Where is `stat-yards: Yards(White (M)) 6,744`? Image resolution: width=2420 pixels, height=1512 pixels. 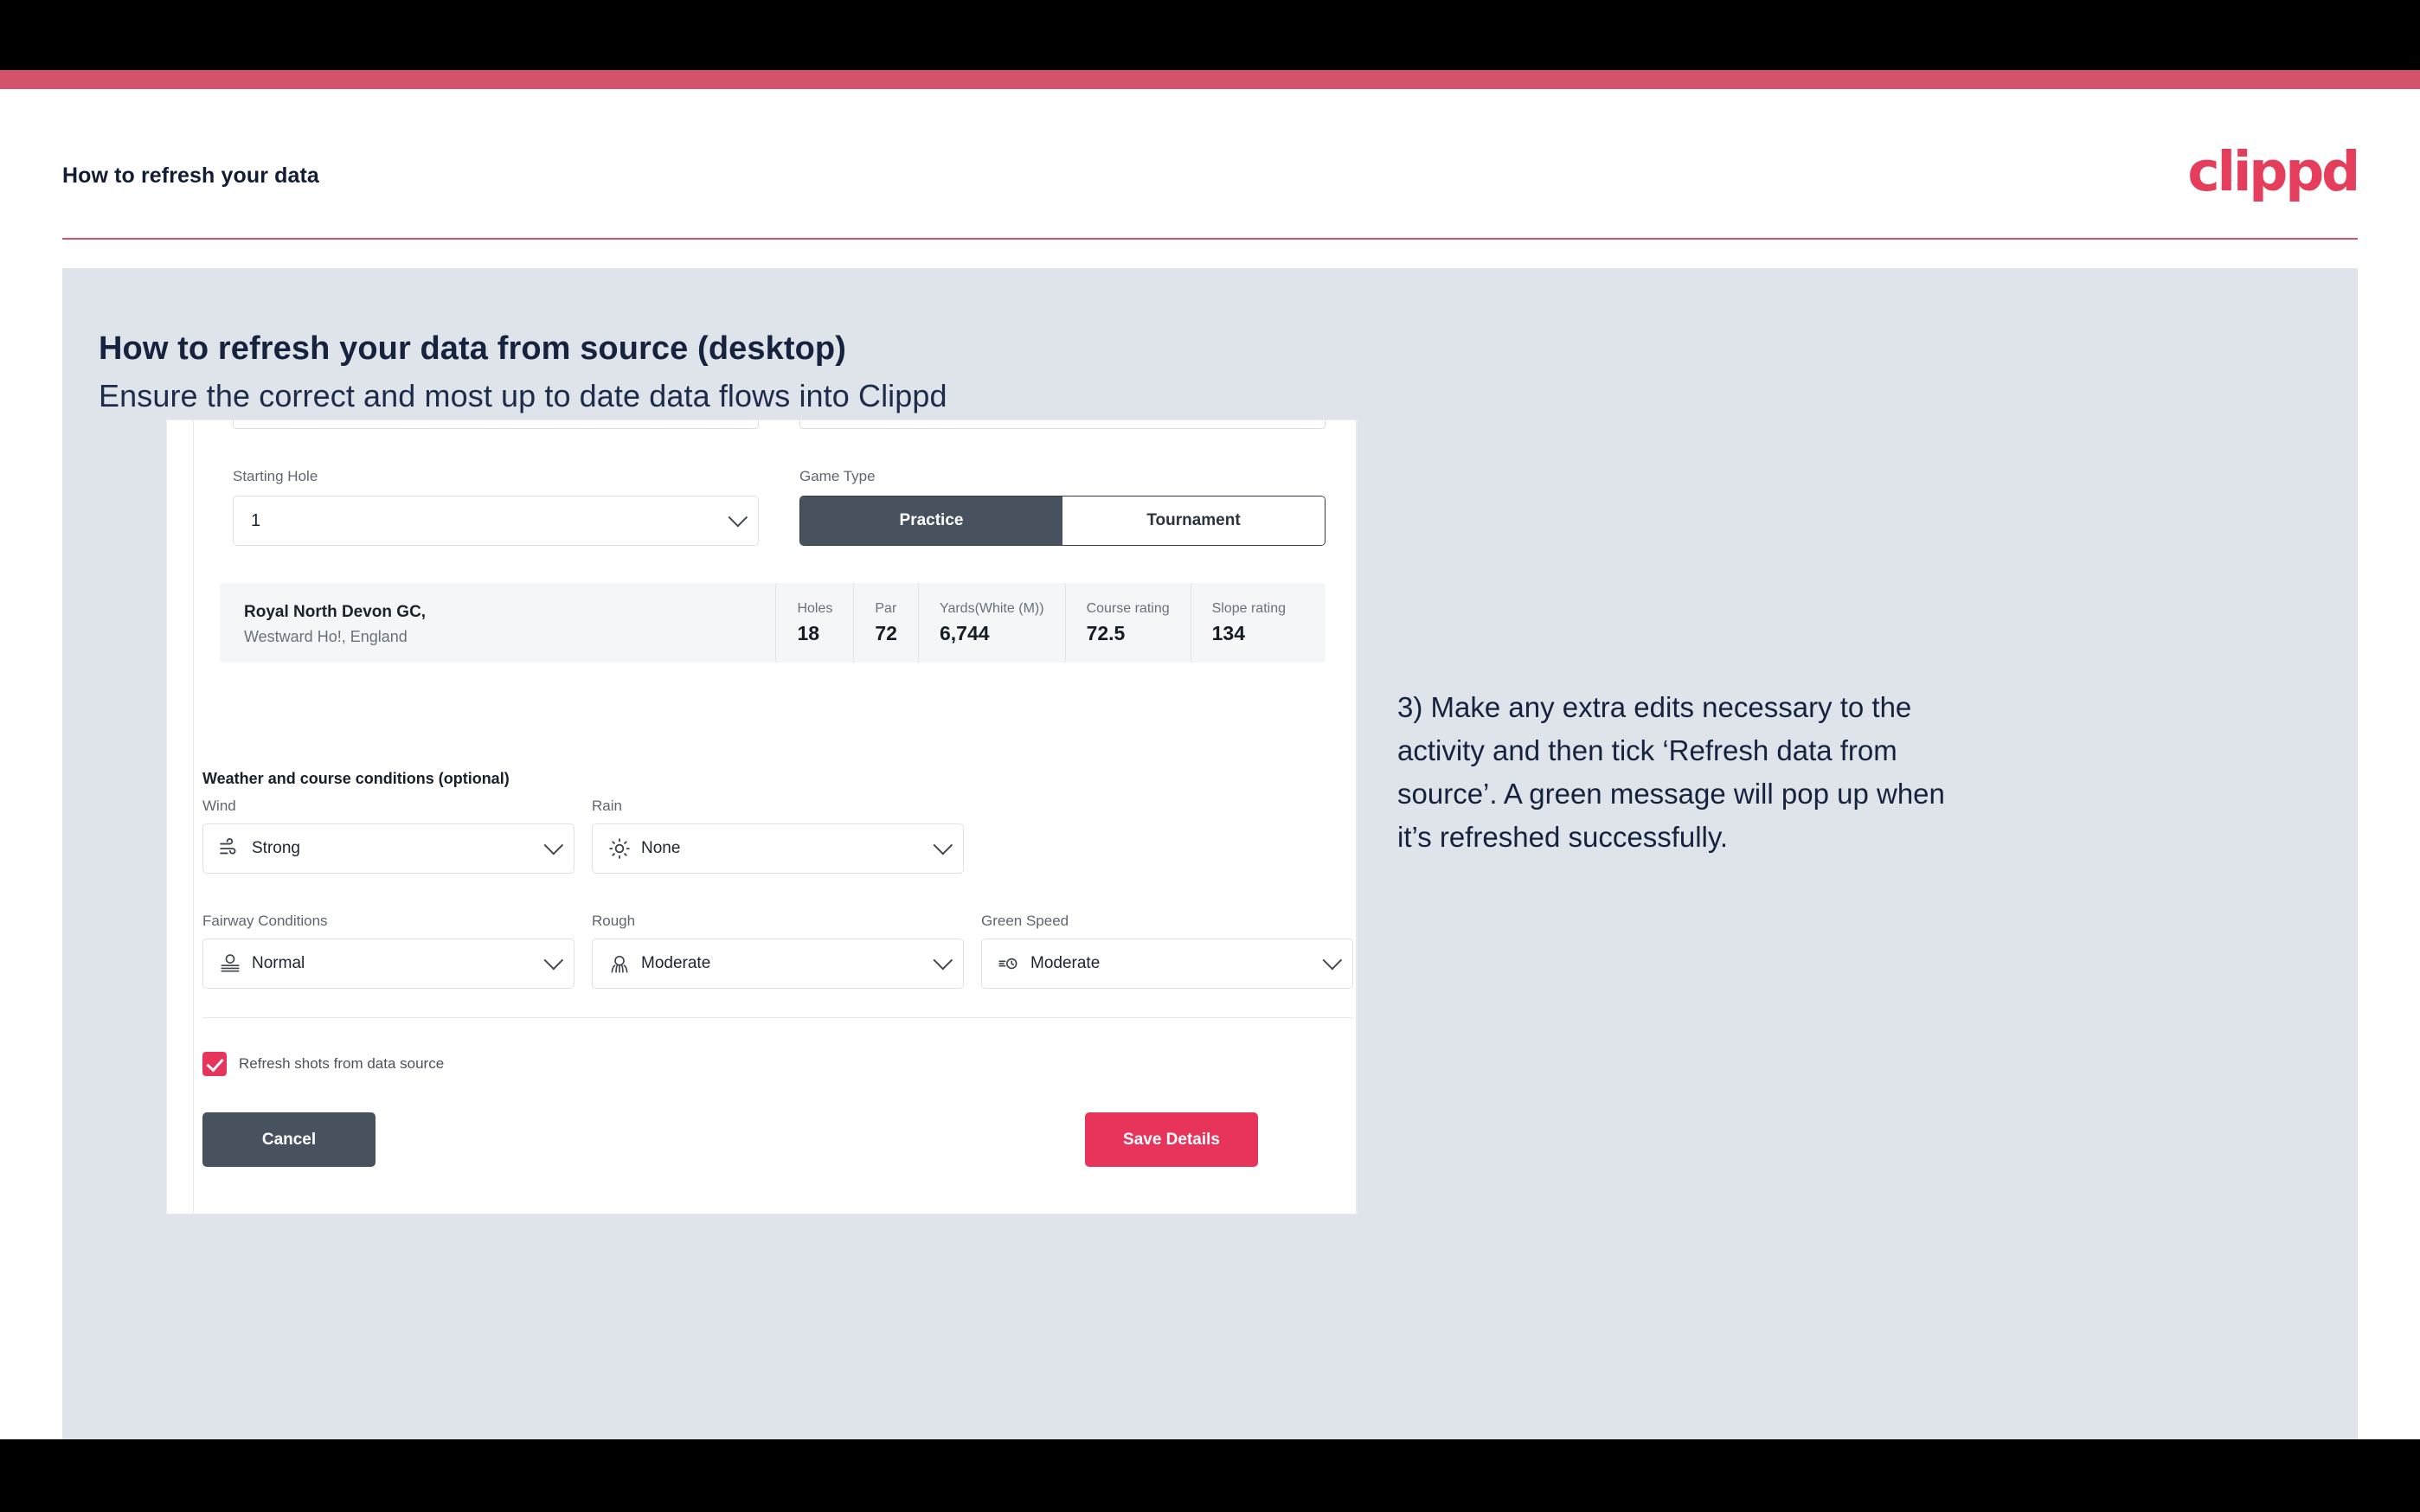
stat-yards: Yards(White (M)) 6,744 is located at coordinates (991, 623).